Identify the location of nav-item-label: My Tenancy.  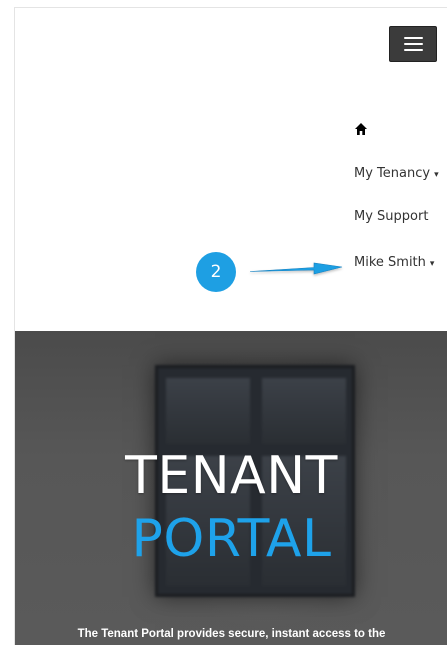
(392, 173).